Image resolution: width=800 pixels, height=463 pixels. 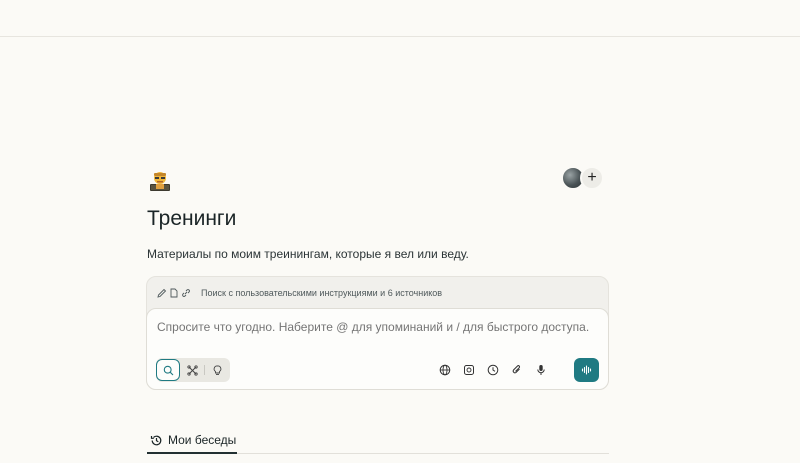 I want to click on composer-tools, so click(x=493, y=370).